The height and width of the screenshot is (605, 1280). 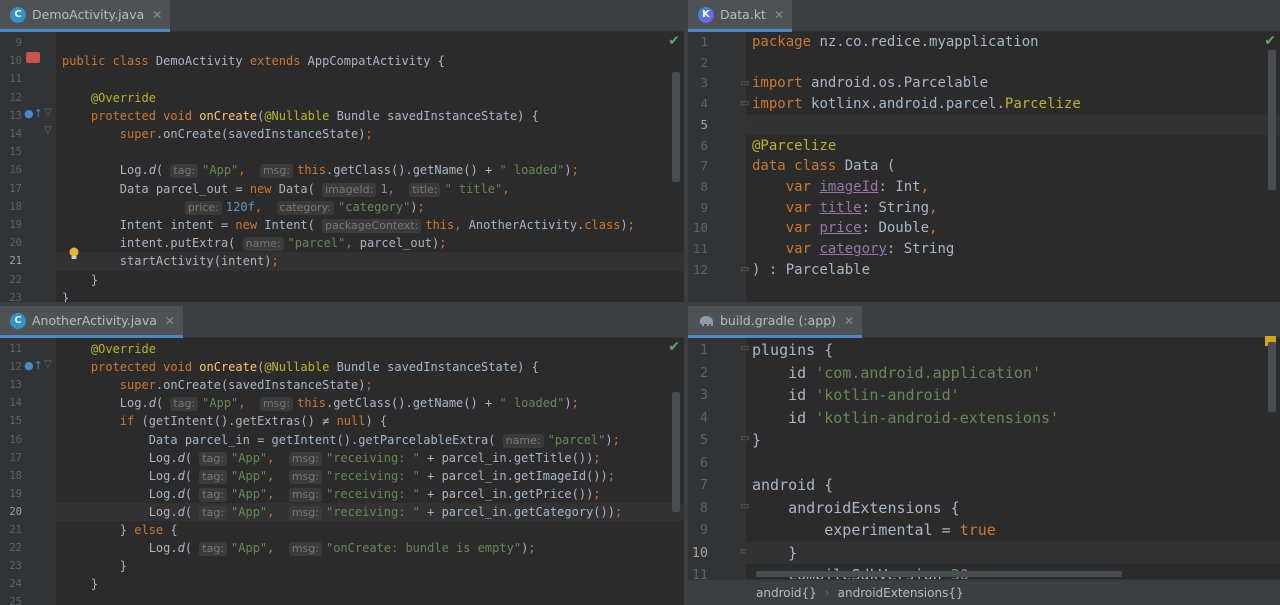 I want to click on code-line: import android.os.Parcelable, so click(x=1013, y=83).